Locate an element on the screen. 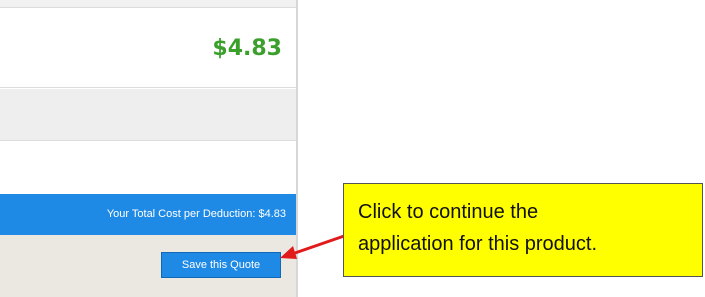 This screenshot has height=297, width=705. arrow-head is located at coordinates (288, 252).